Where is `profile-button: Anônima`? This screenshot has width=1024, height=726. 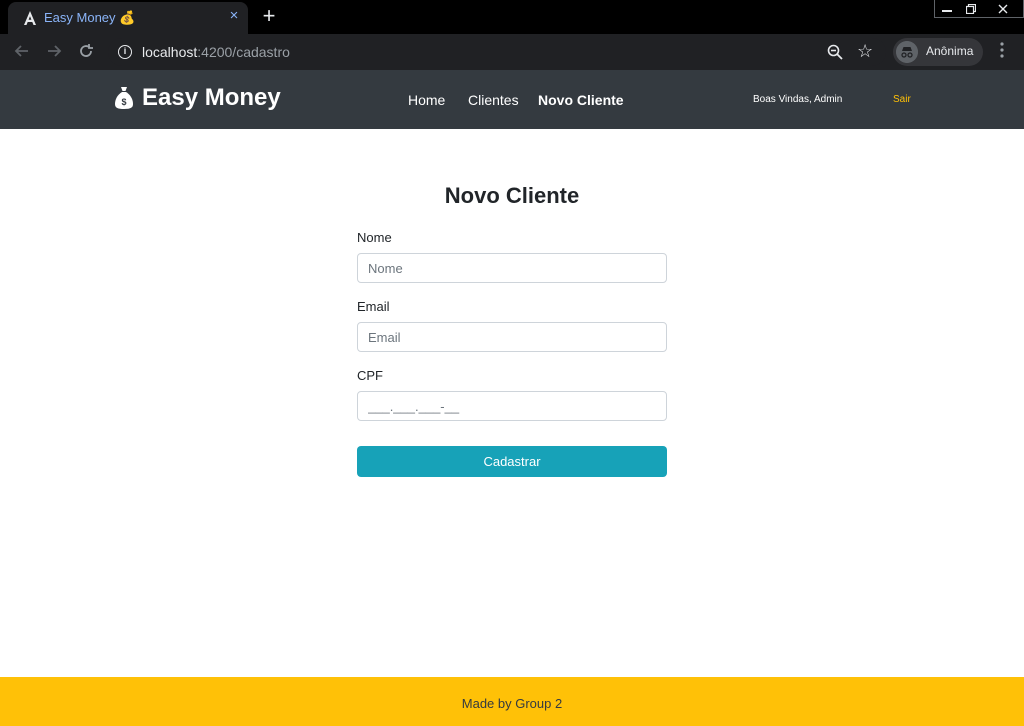
profile-button: Anônima is located at coordinates (938, 52).